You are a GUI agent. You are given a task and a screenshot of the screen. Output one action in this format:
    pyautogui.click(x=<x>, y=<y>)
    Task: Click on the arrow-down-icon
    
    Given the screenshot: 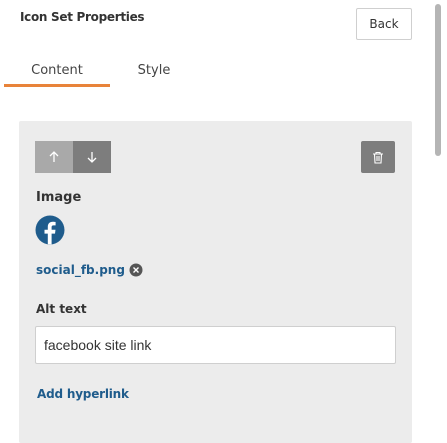 What is the action you would take?
    pyautogui.click(x=92, y=157)
    